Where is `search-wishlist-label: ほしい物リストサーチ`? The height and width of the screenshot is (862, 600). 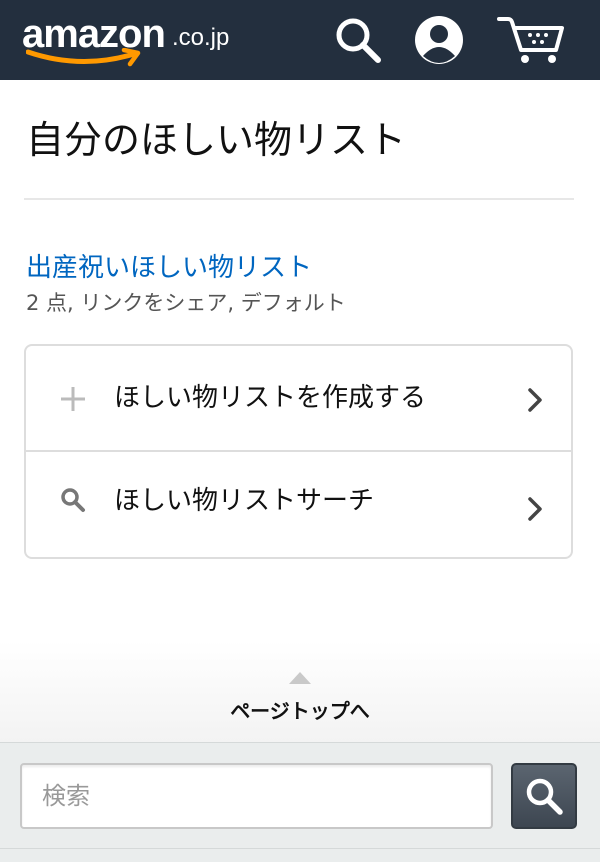
search-wishlist-label: ほしい物リストサーチ is located at coordinates (244, 501).